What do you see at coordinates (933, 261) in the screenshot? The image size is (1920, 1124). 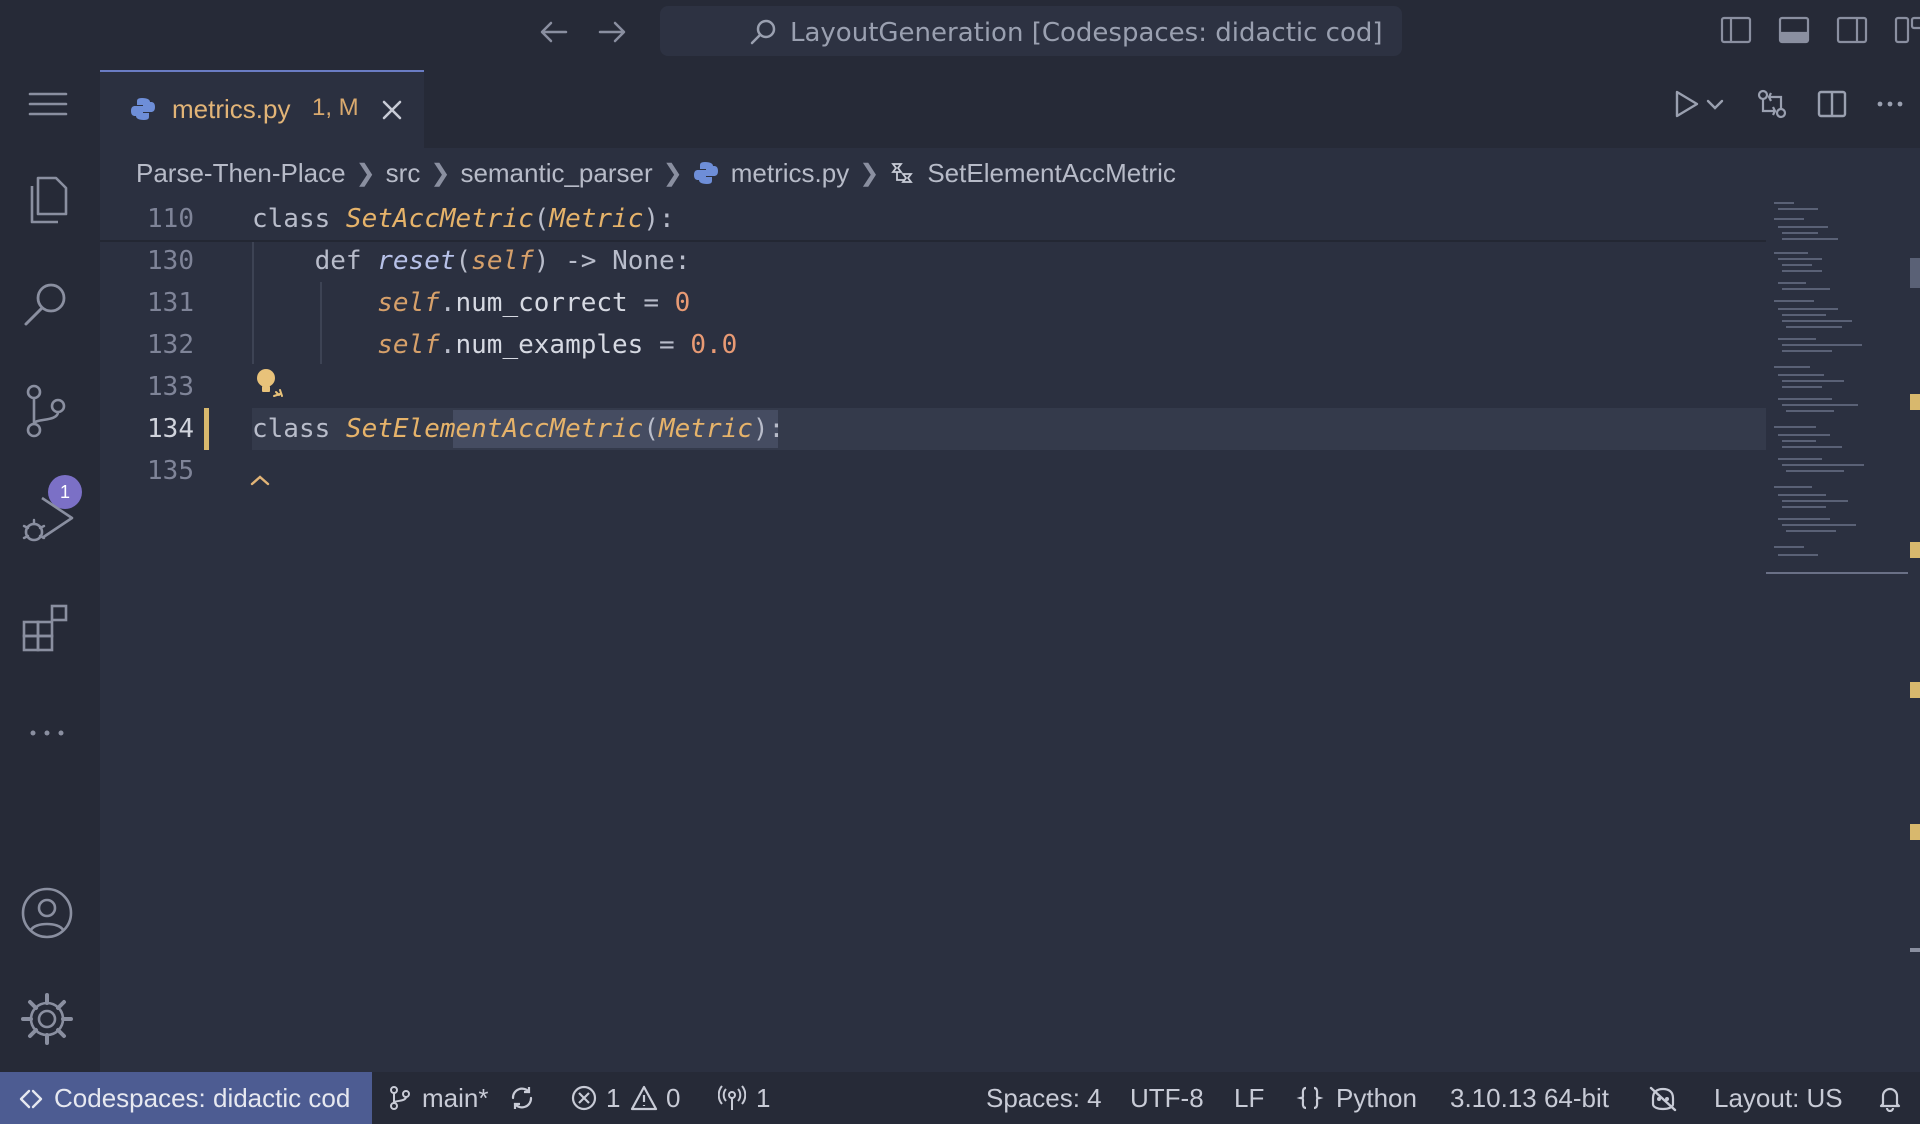 I see `code-line: 130 def reset(self) -> None:` at bounding box center [933, 261].